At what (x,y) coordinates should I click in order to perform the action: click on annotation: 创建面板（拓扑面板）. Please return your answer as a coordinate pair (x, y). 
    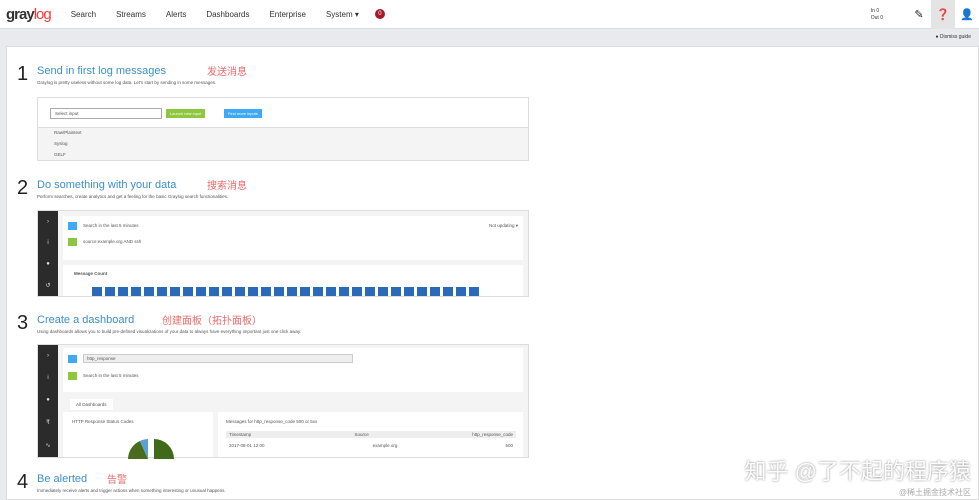
    Looking at the image, I should click on (212, 321).